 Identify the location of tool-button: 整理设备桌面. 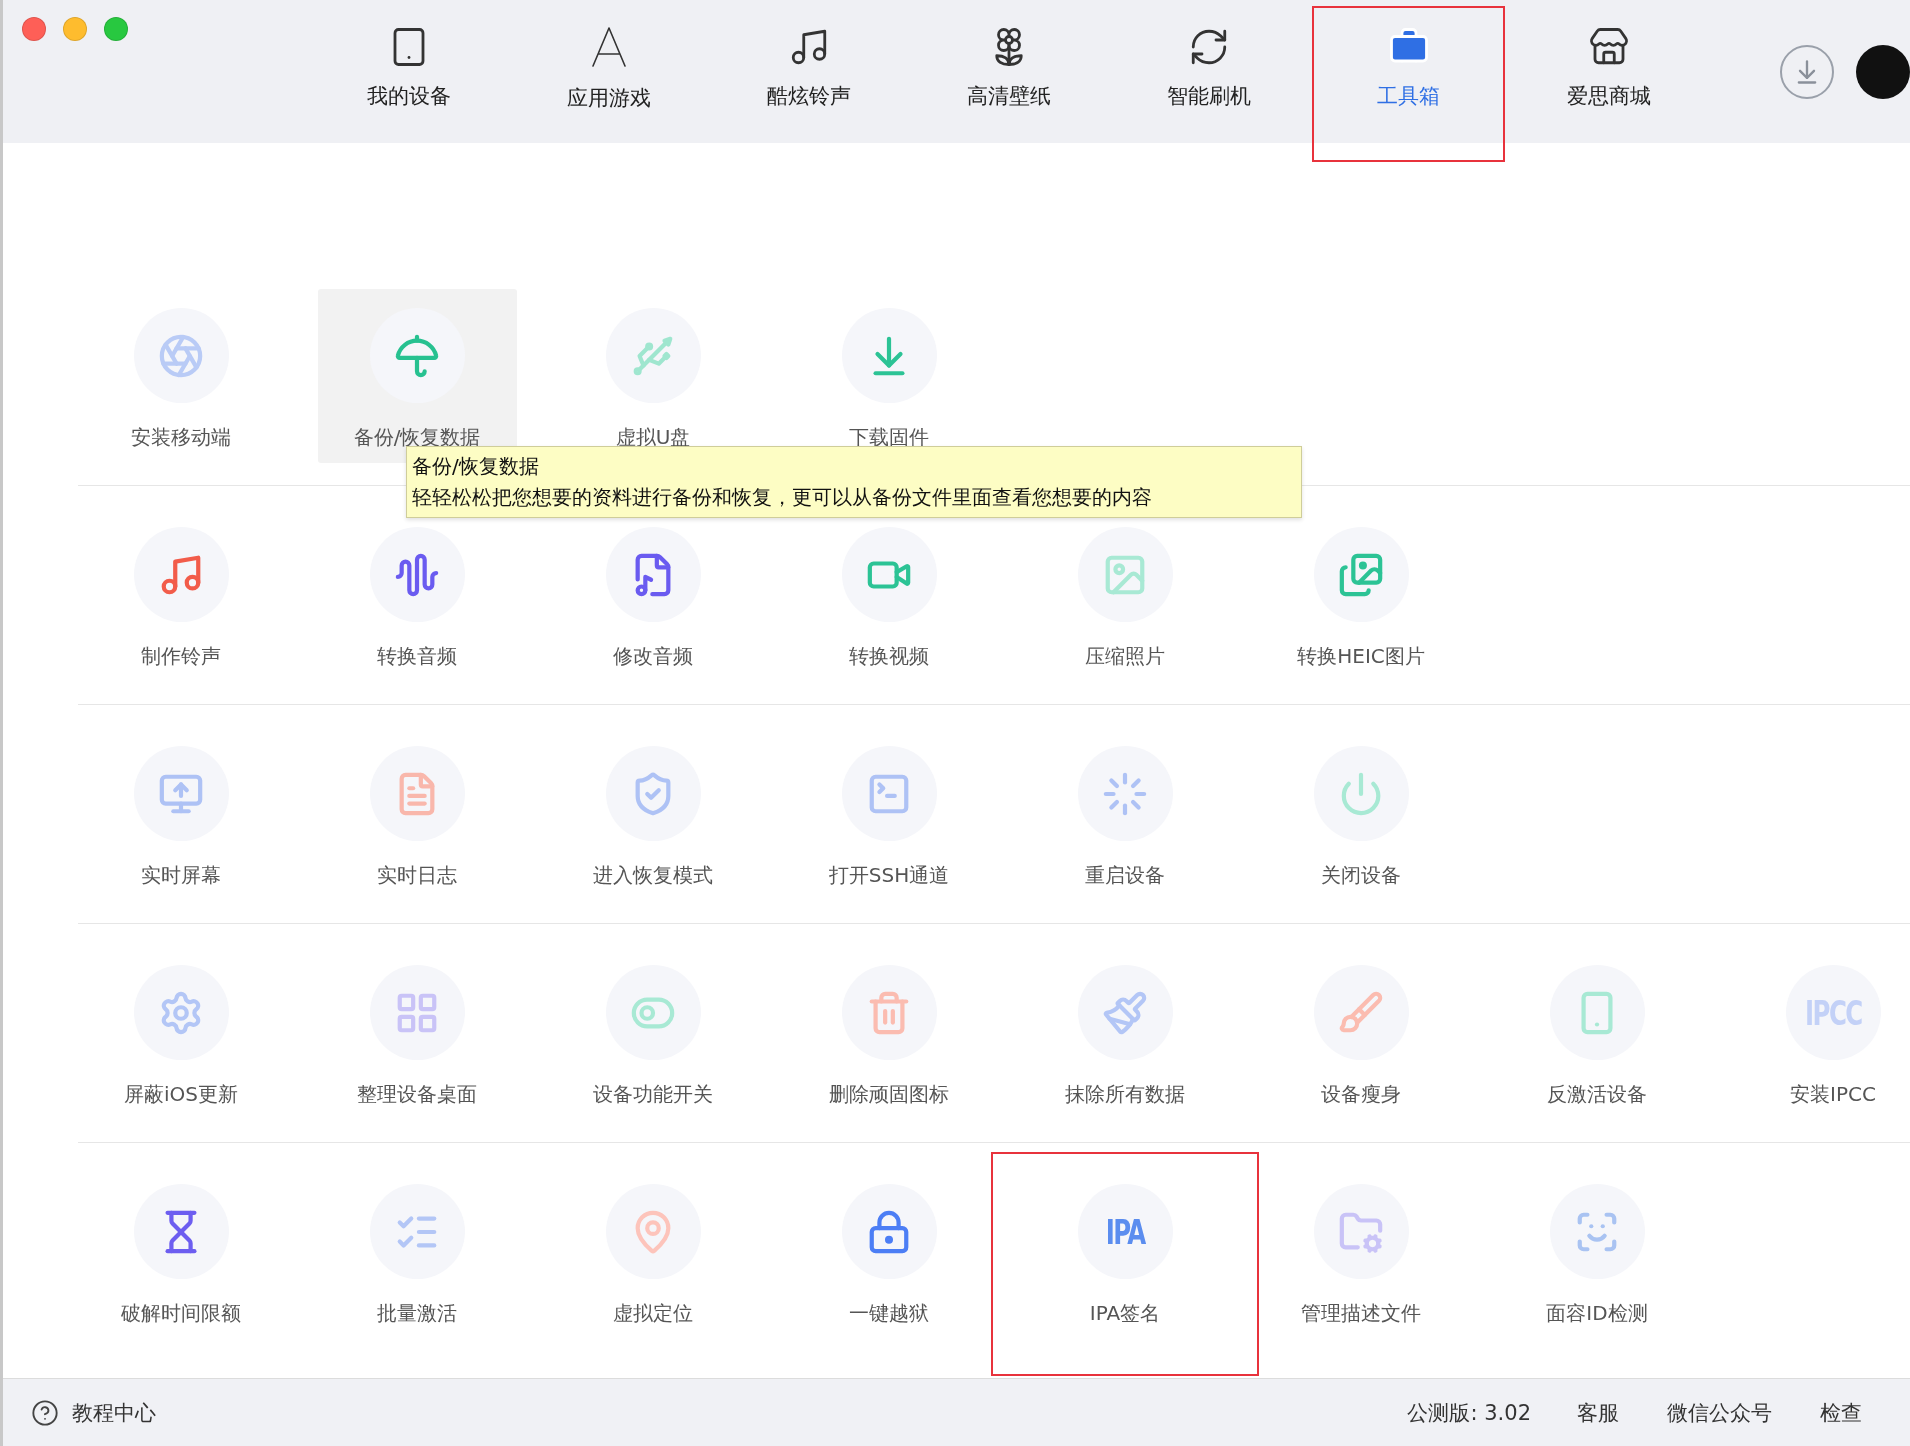
(417, 1033).